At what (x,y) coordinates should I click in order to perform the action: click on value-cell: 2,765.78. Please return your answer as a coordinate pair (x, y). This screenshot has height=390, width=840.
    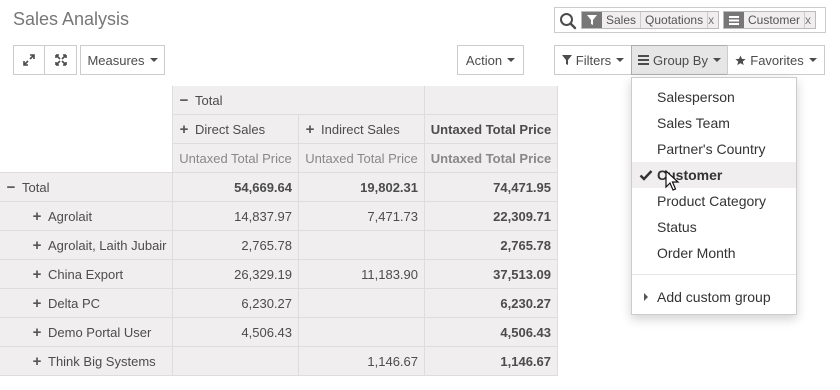
    Looking at the image, I should click on (236, 245).